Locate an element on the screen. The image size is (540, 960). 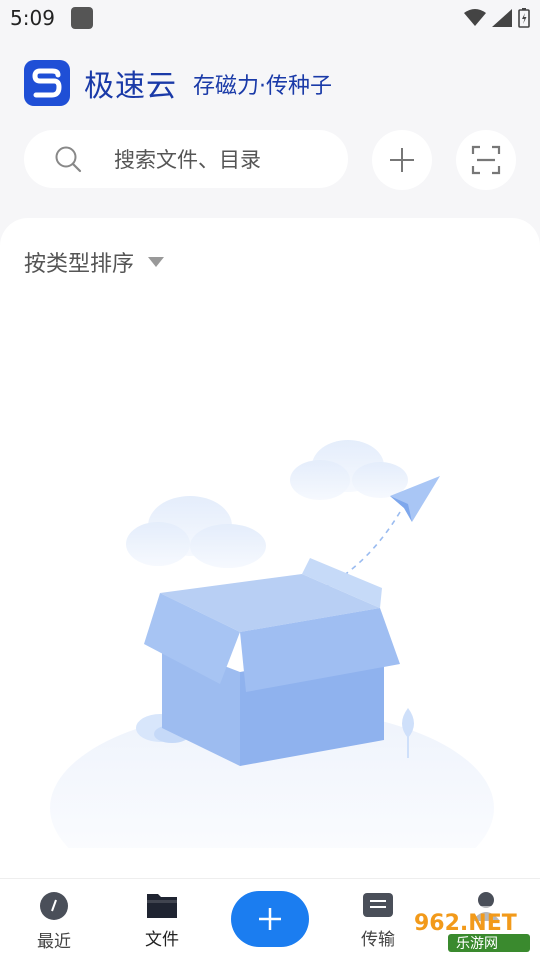
app-name: 极速云 is located at coordinates (130, 86).